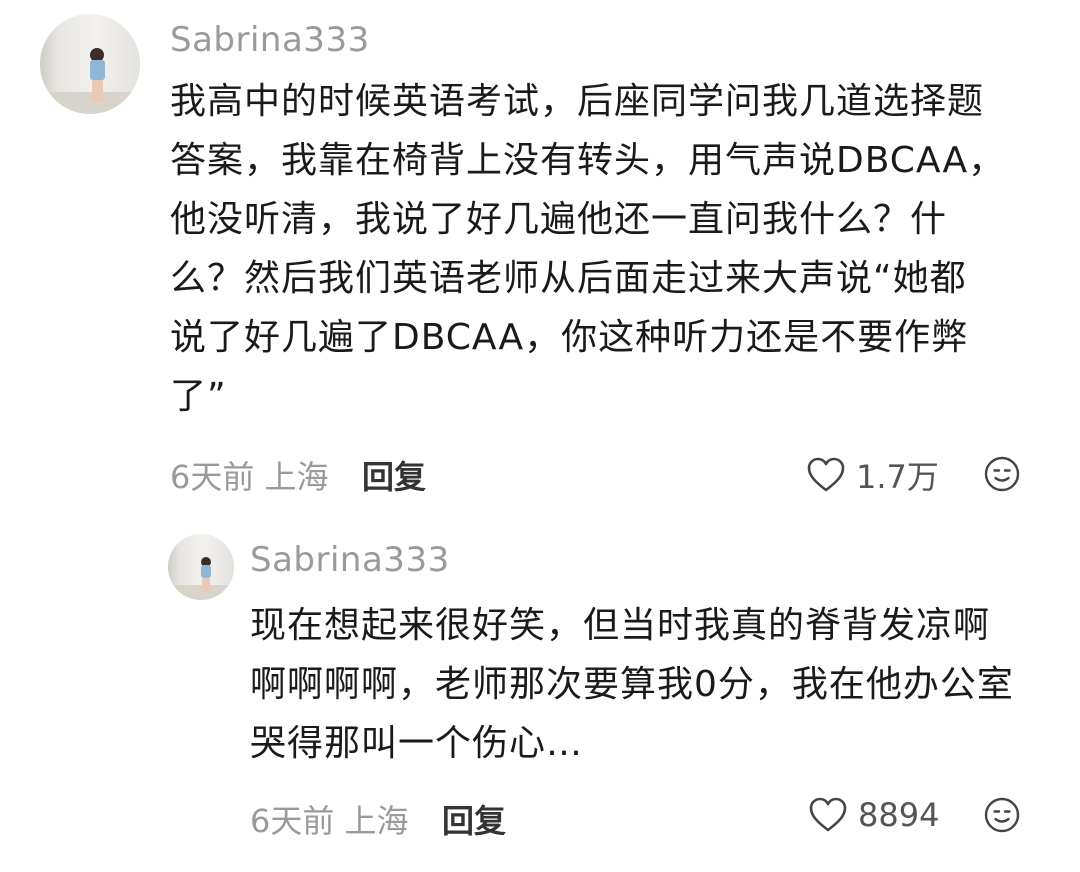 This screenshot has width=1080, height=872. I want to click on like-button: 8894, so click(873, 815).